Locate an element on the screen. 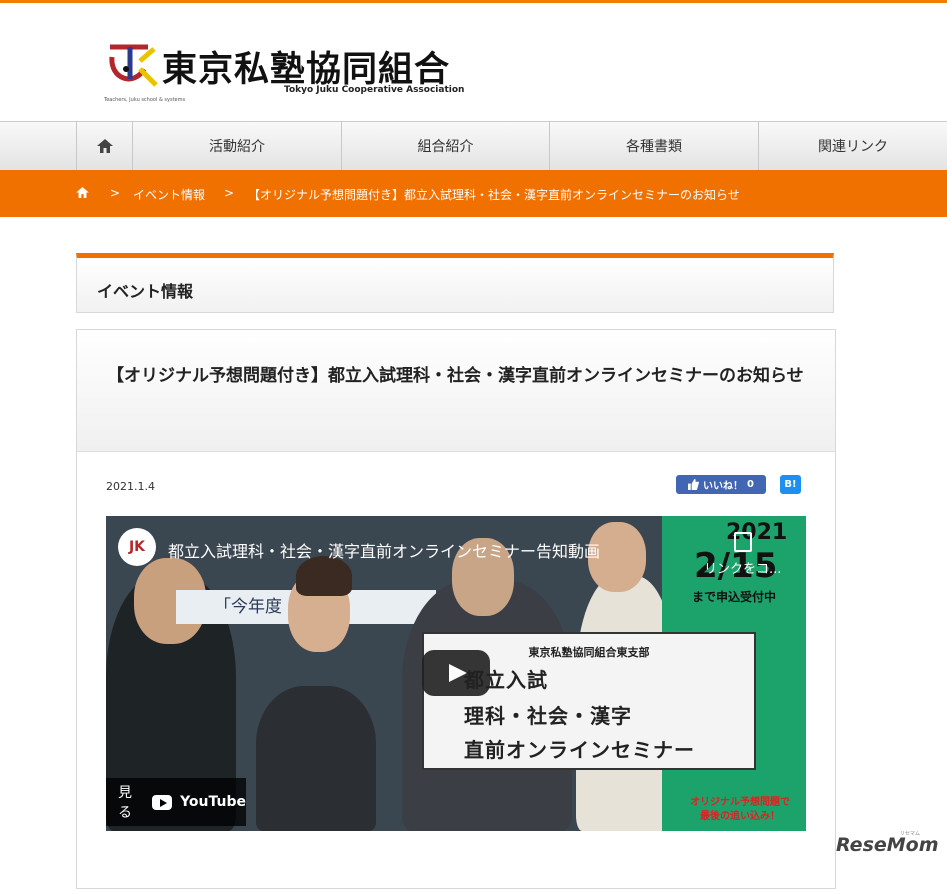  main-nav: 活動紹介 組合紹介 各種書類 関連リンク is located at coordinates (473, 146).